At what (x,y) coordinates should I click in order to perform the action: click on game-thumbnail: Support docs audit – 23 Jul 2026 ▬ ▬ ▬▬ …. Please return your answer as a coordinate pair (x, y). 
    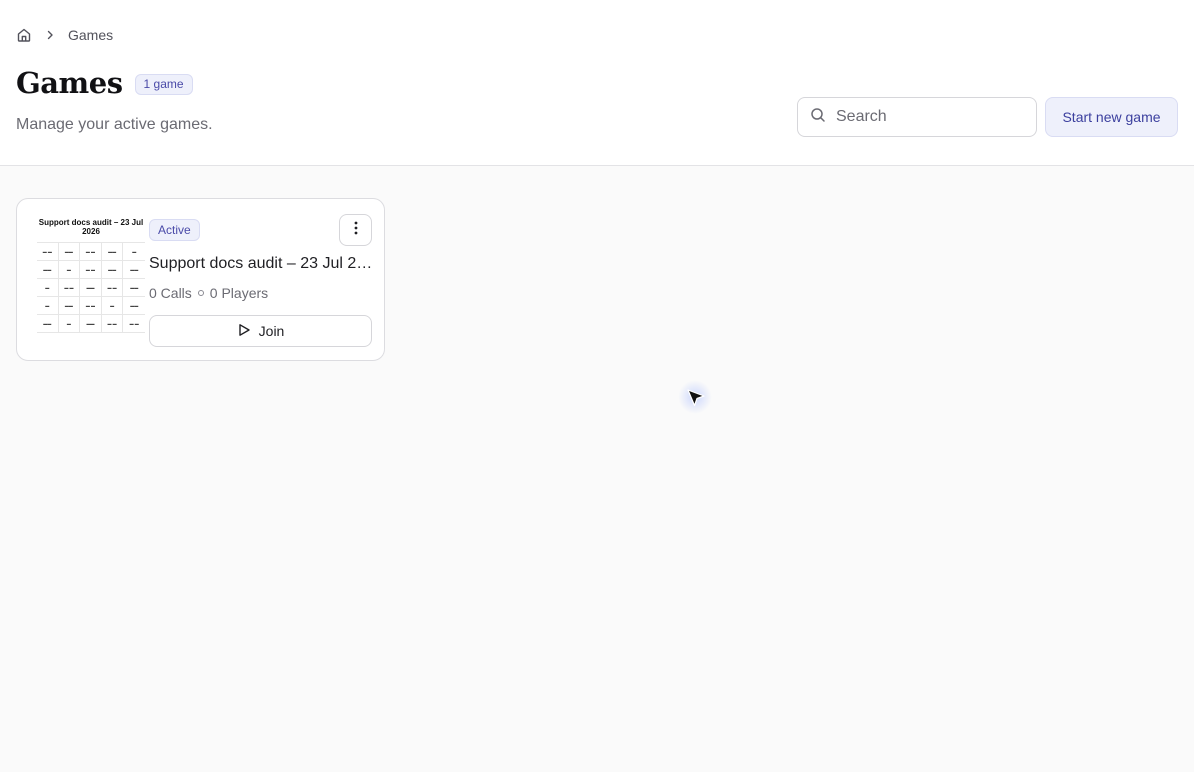
    Looking at the image, I should click on (91, 275).